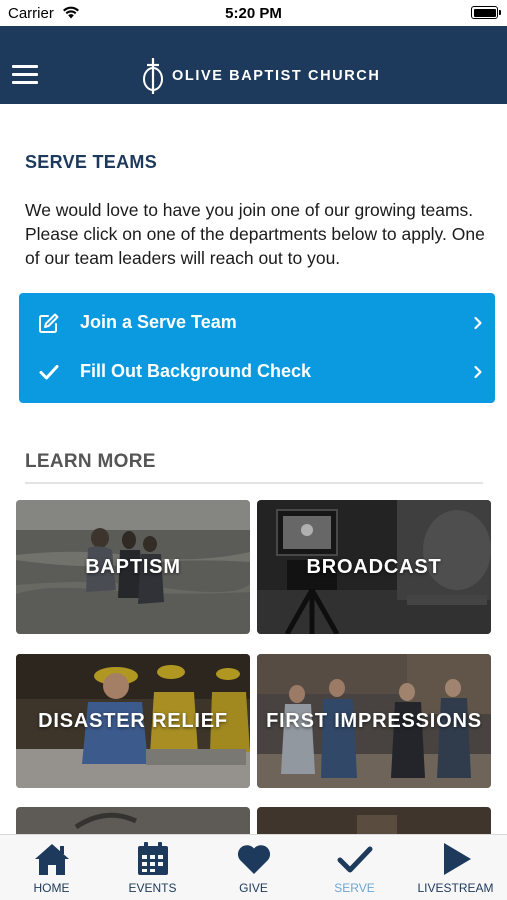 Image resolution: width=507 pixels, height=900 pixels. I want to click on home-icon, so click(51, 859).